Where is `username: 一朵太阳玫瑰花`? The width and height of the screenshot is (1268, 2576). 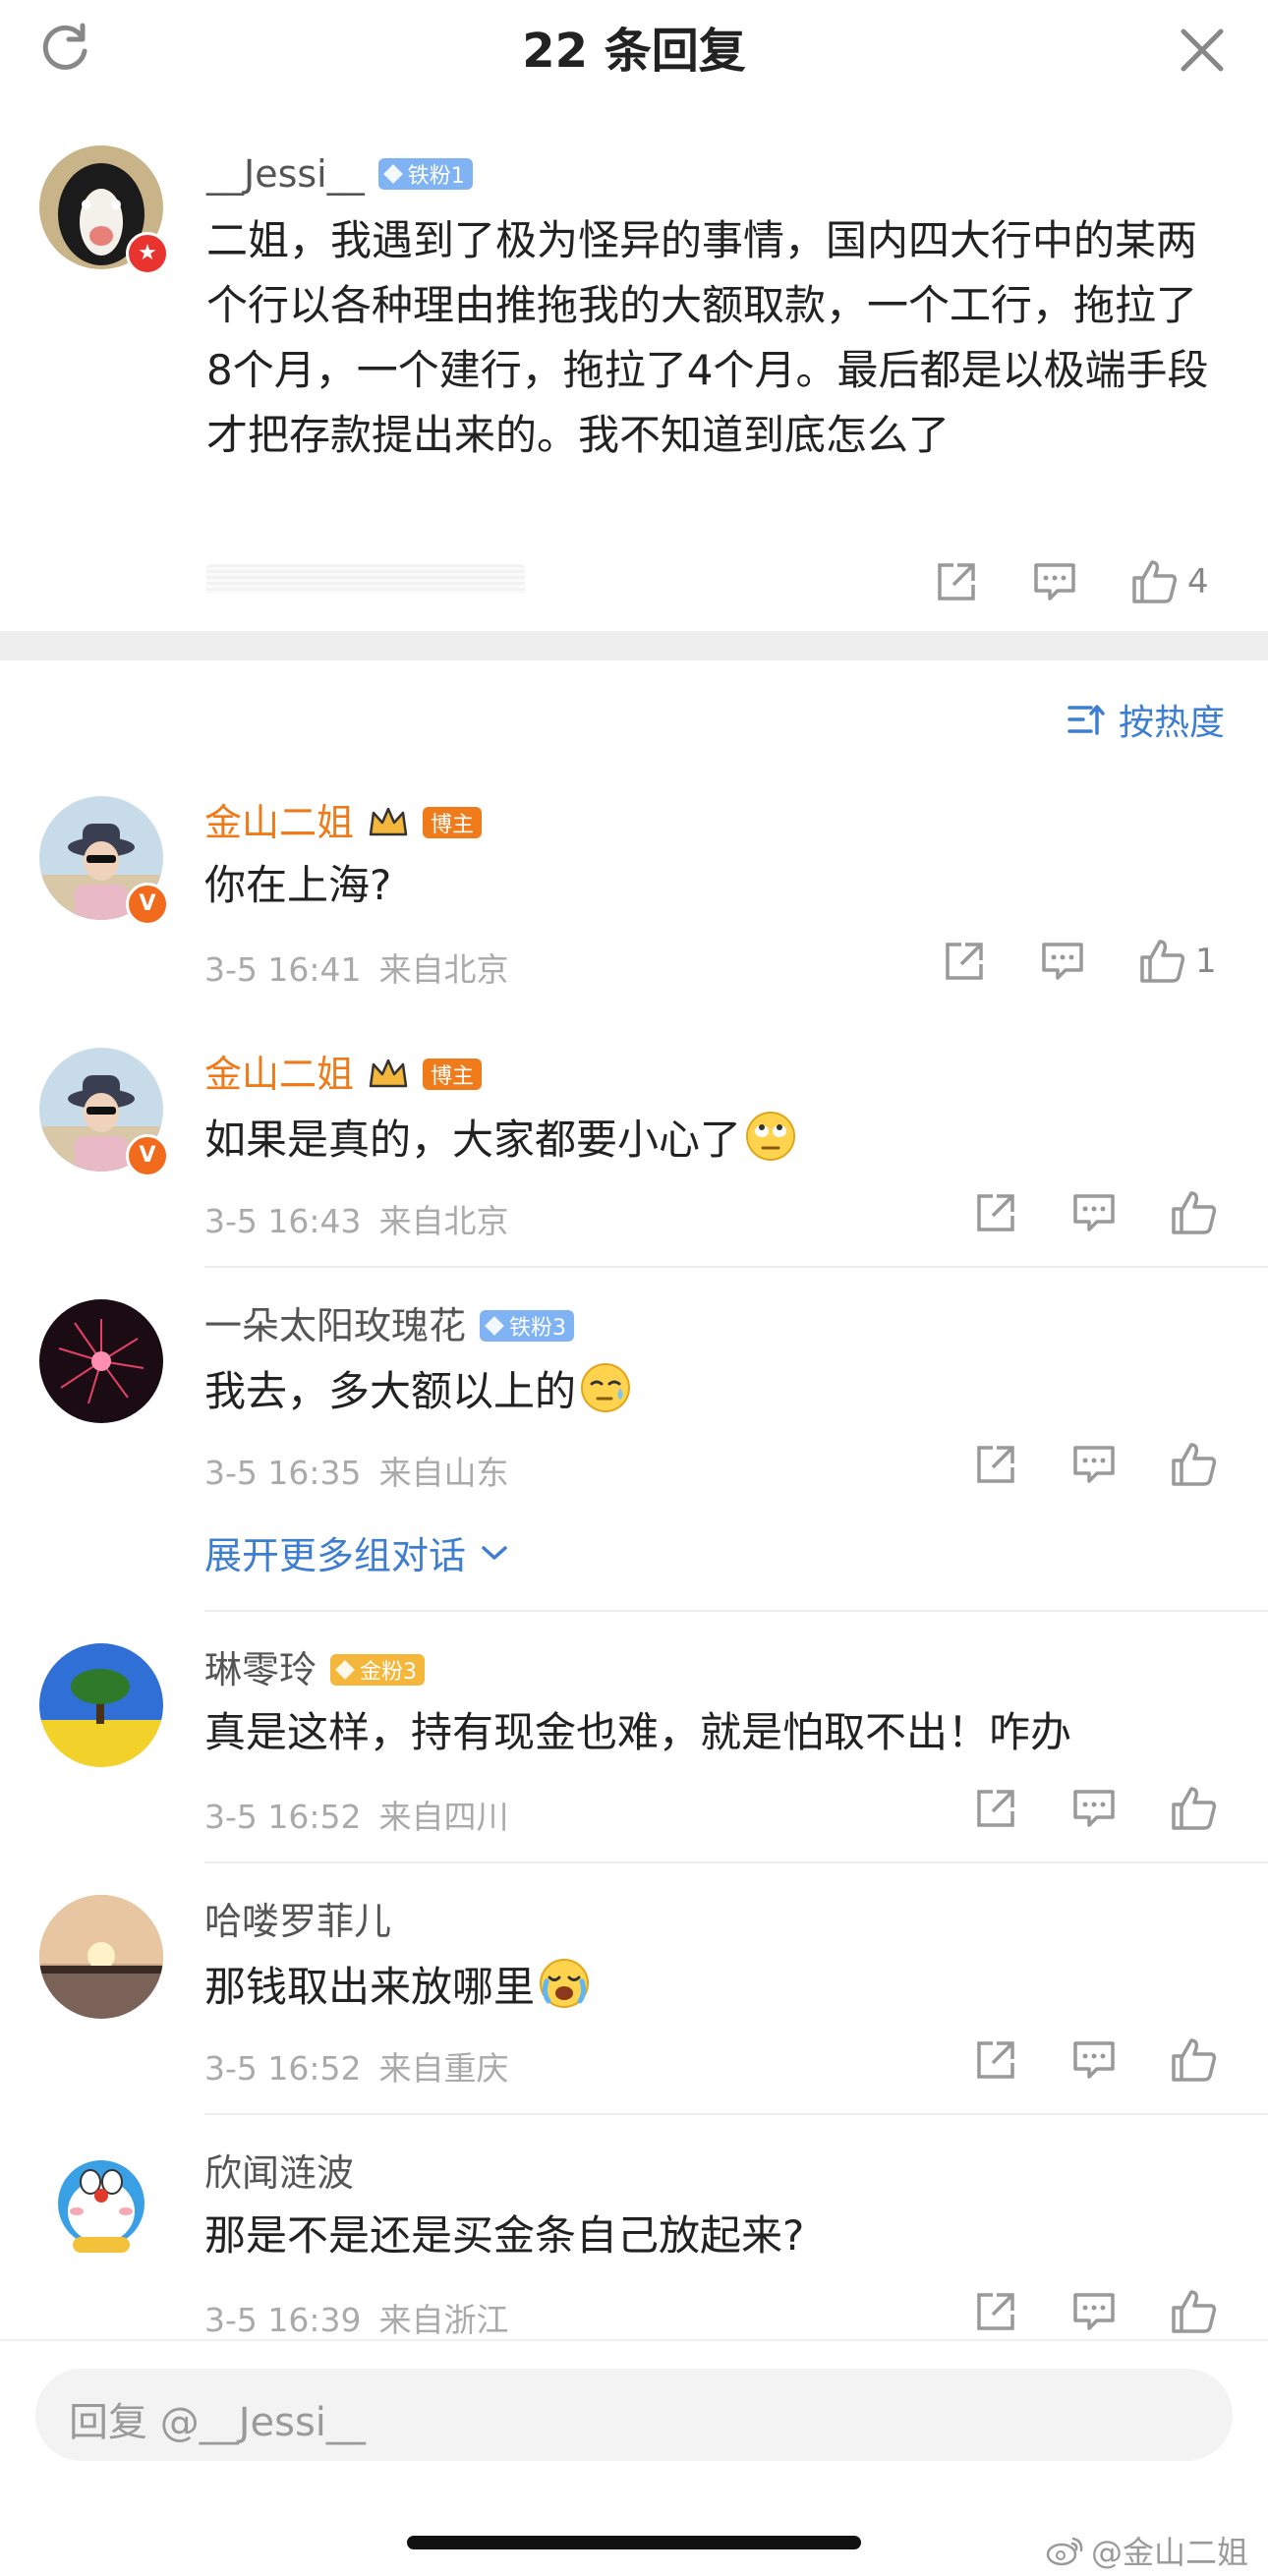
username: 一朵太阳玫瑰花 is located at coordinates (335, 1326).